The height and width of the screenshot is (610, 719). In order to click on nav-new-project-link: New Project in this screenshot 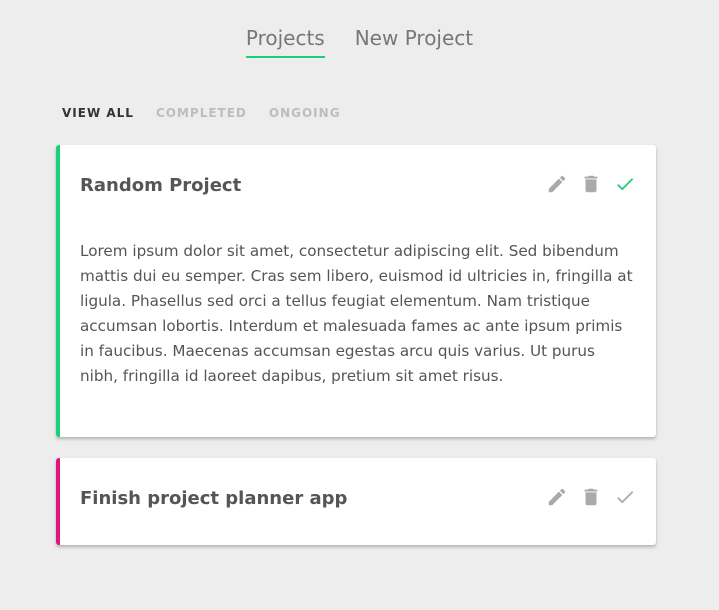, I will do `click(414, 42)`.